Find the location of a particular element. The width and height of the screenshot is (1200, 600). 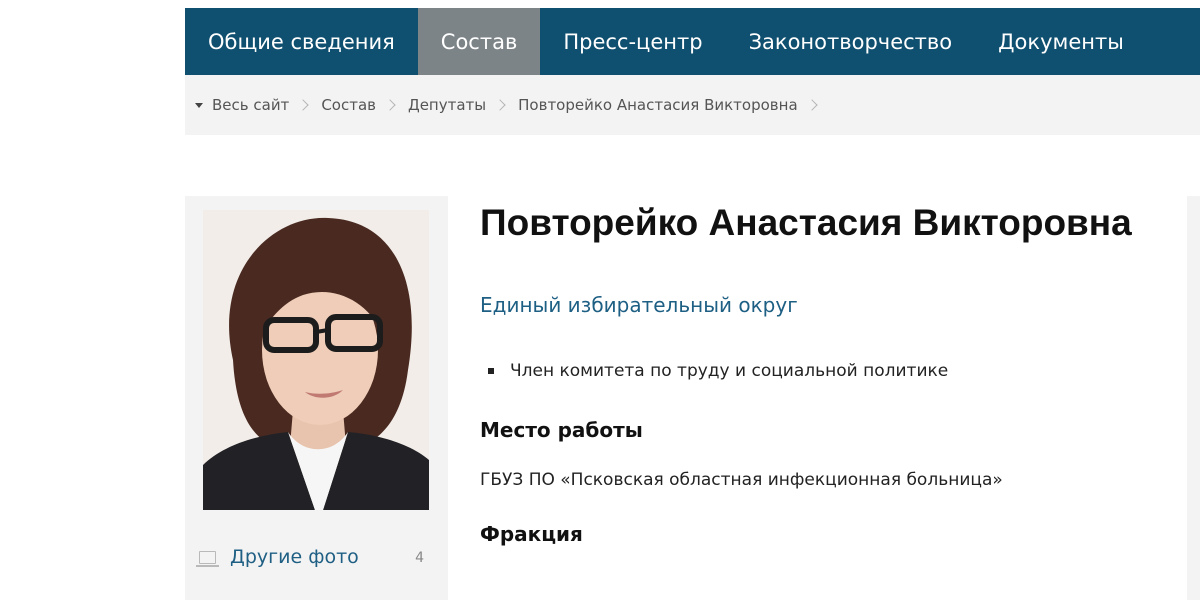

caret-down-icon is located at coordinates (199, 105).